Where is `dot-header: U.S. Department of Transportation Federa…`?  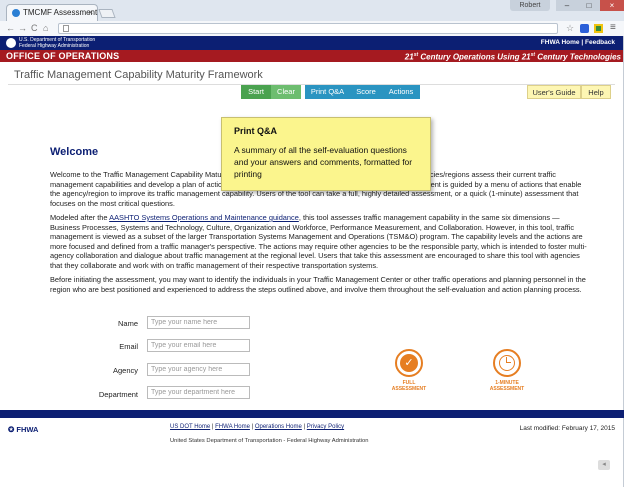 dot-header: U.S. Department of Transportation Federa… is located at coordinates (311, 43).